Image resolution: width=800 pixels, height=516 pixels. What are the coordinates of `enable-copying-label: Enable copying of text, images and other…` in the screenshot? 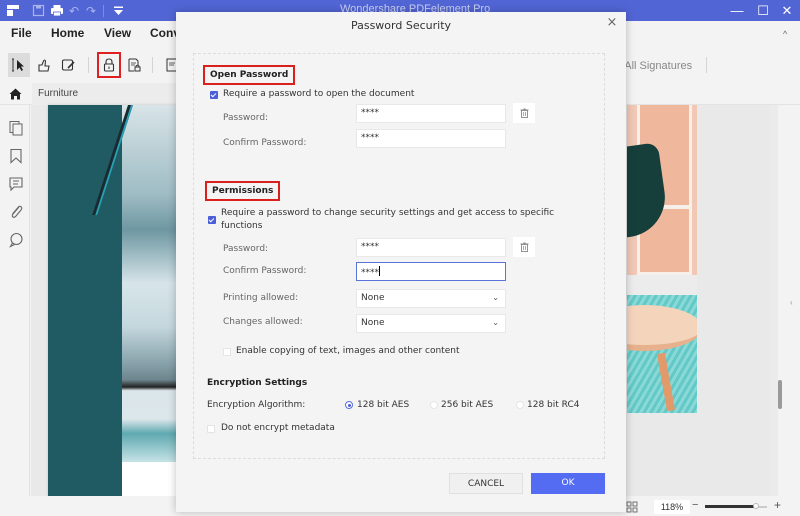 It's located at (348, 351).